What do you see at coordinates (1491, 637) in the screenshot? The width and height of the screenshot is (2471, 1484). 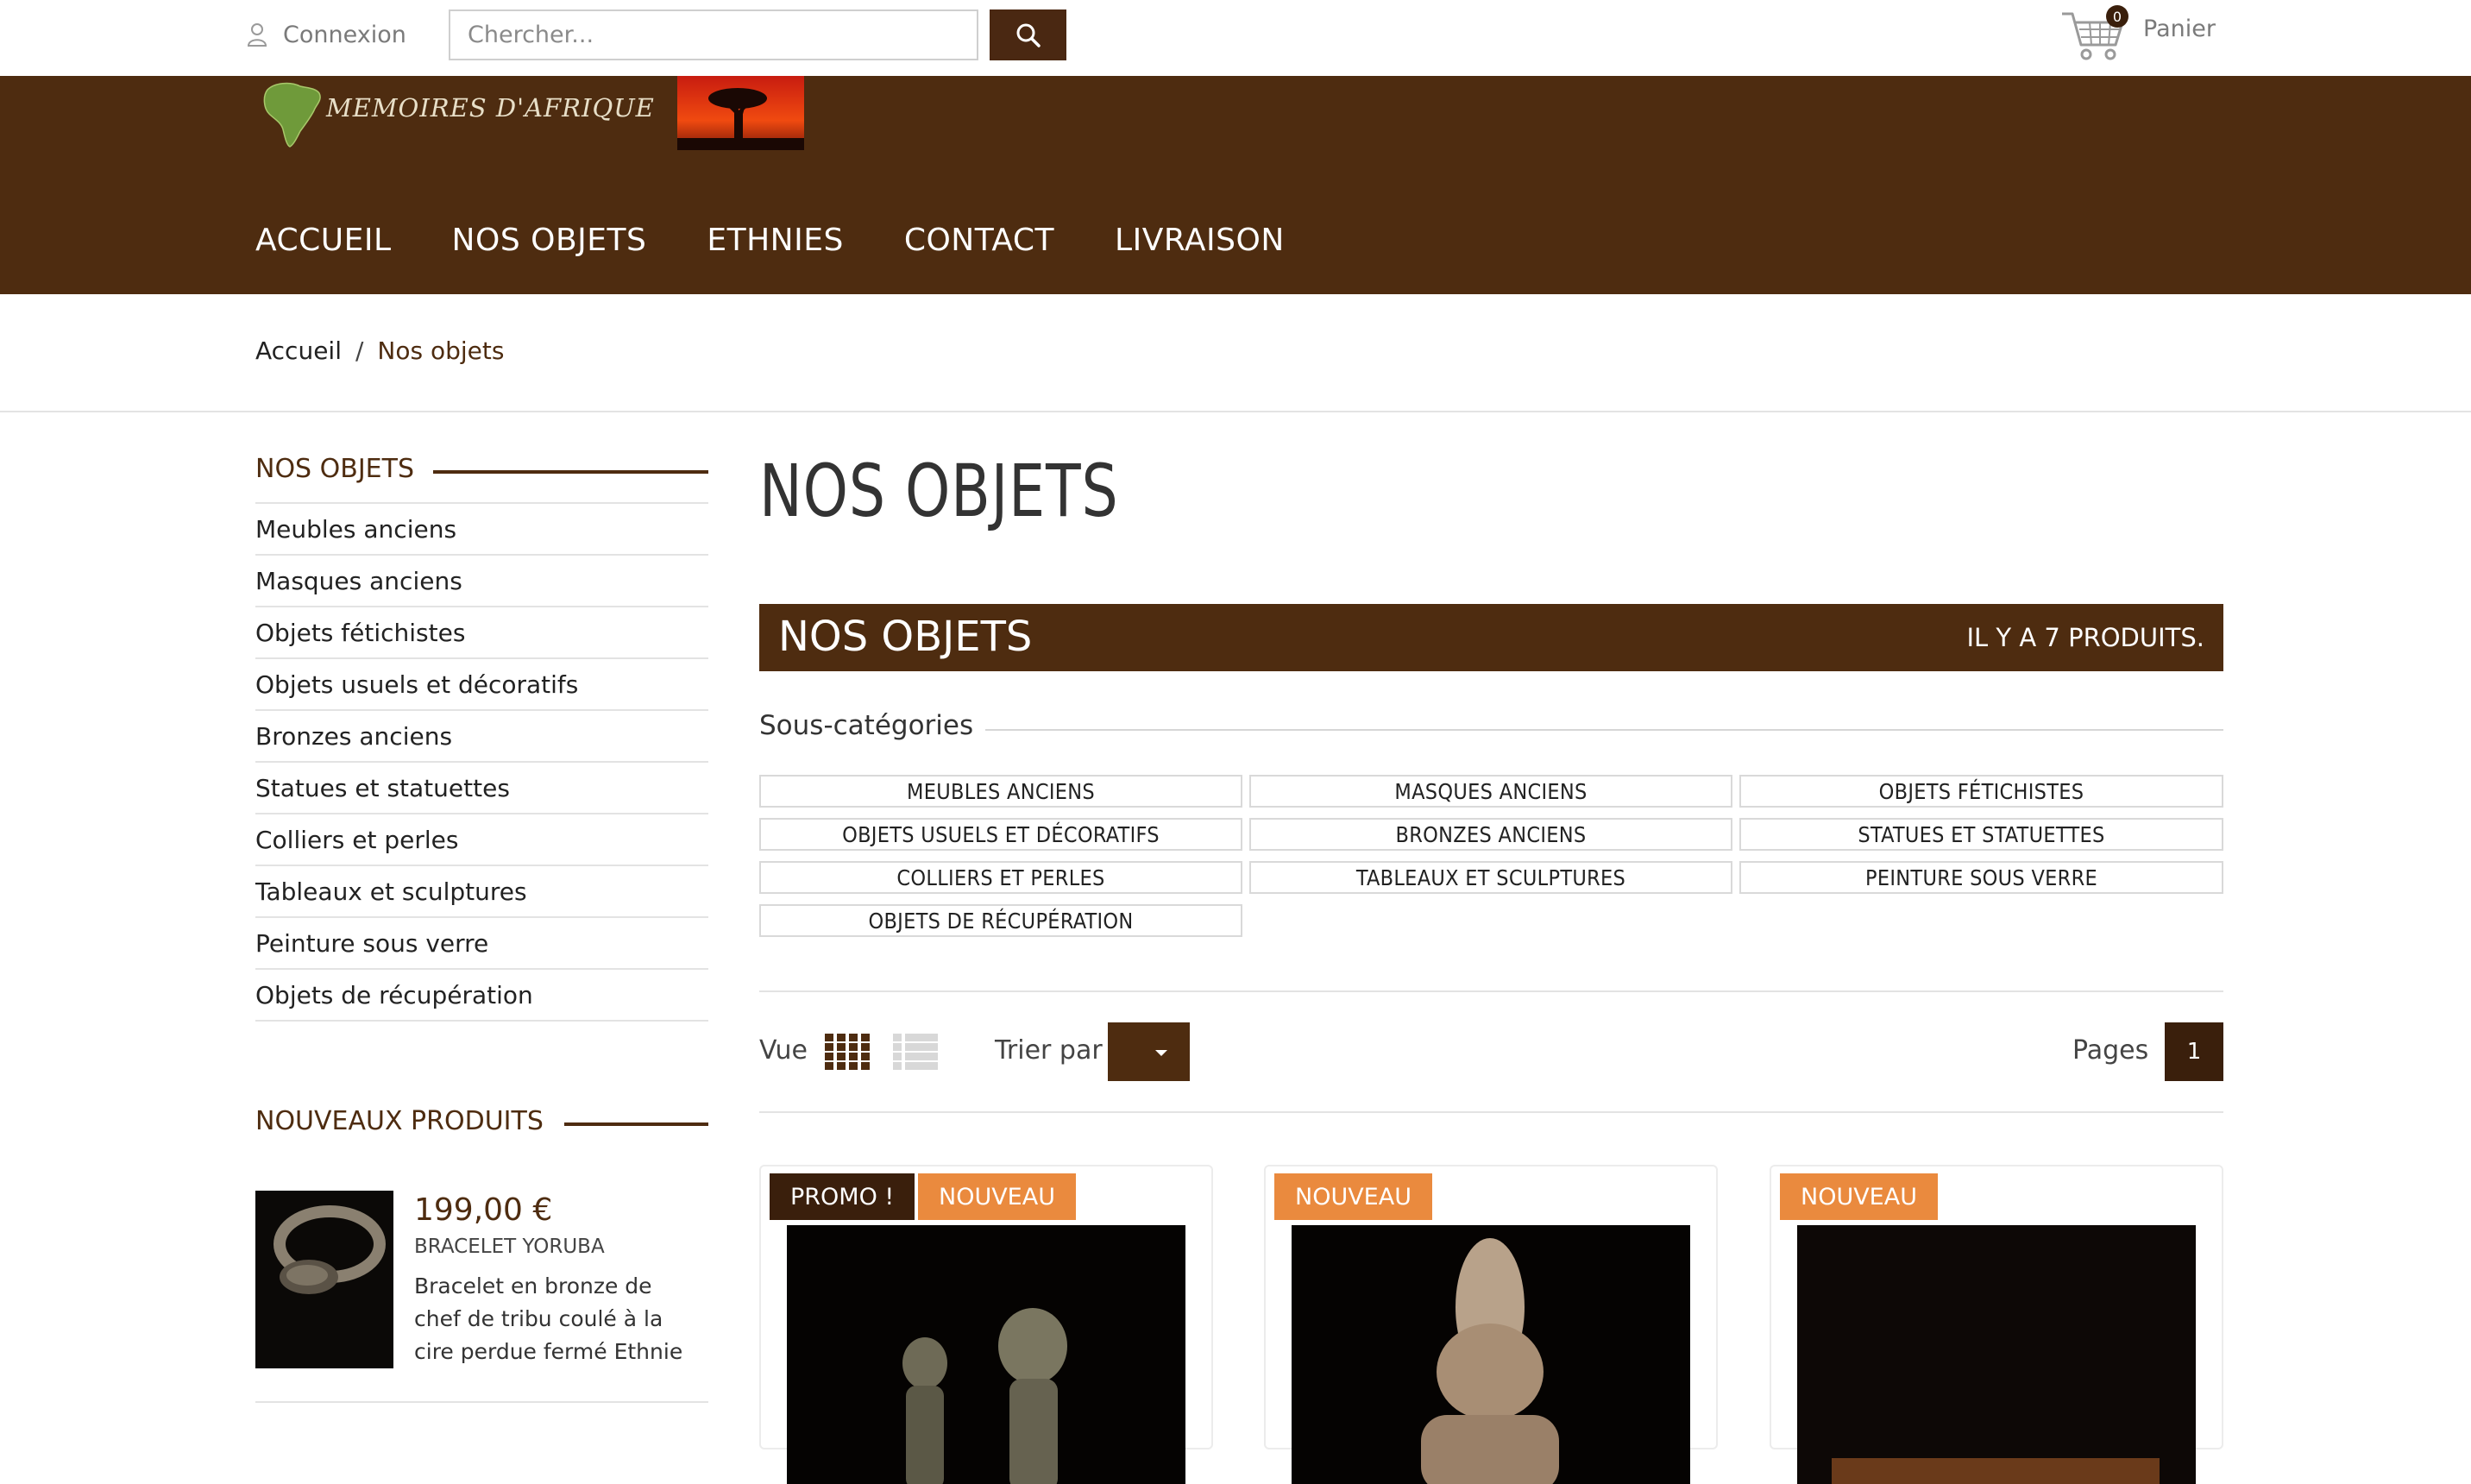 I see `category-header-bar: NOS OBJETS IL Y A 7 PRODUITS.` at bounding box center [1491, 637].